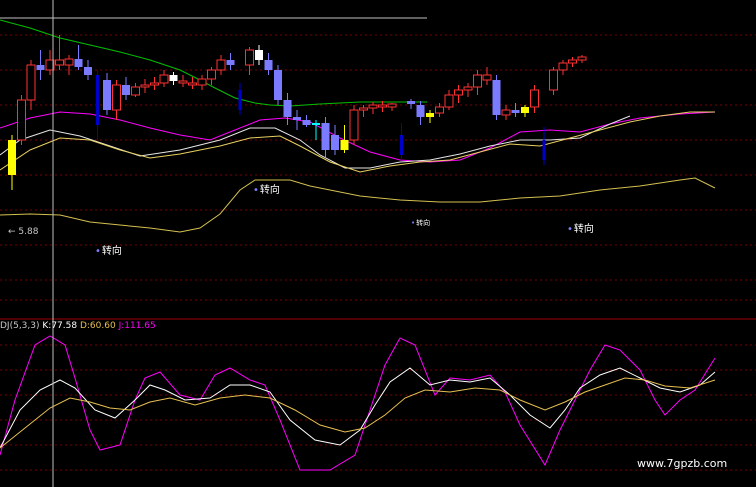  What do you see at coordinates (60, 326) in the screenshot?
I see `kdj-k-value: K:77.58` at bounding box center [60, 326].